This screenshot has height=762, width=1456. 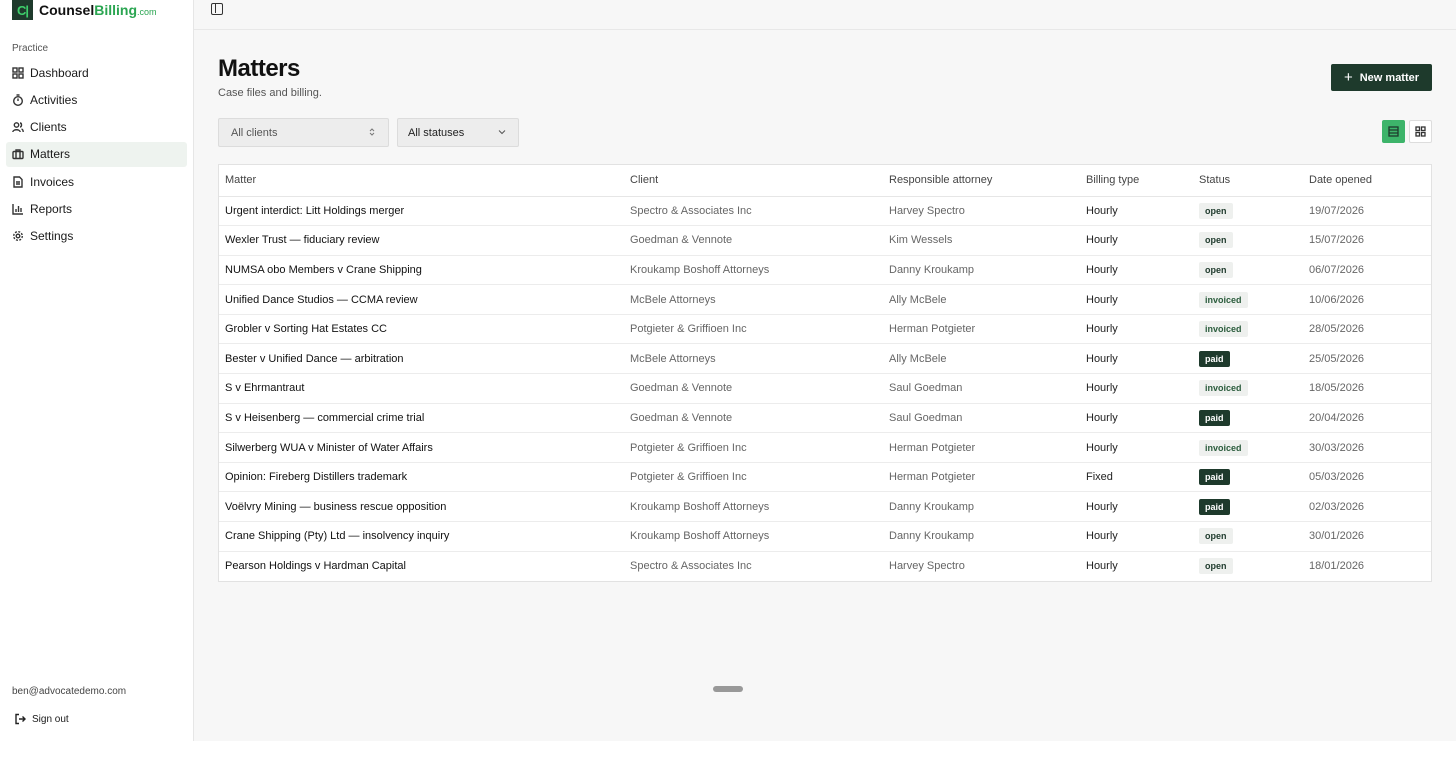 I want to click on new-matter-button: + New matter, so click(x=1381, y=77).